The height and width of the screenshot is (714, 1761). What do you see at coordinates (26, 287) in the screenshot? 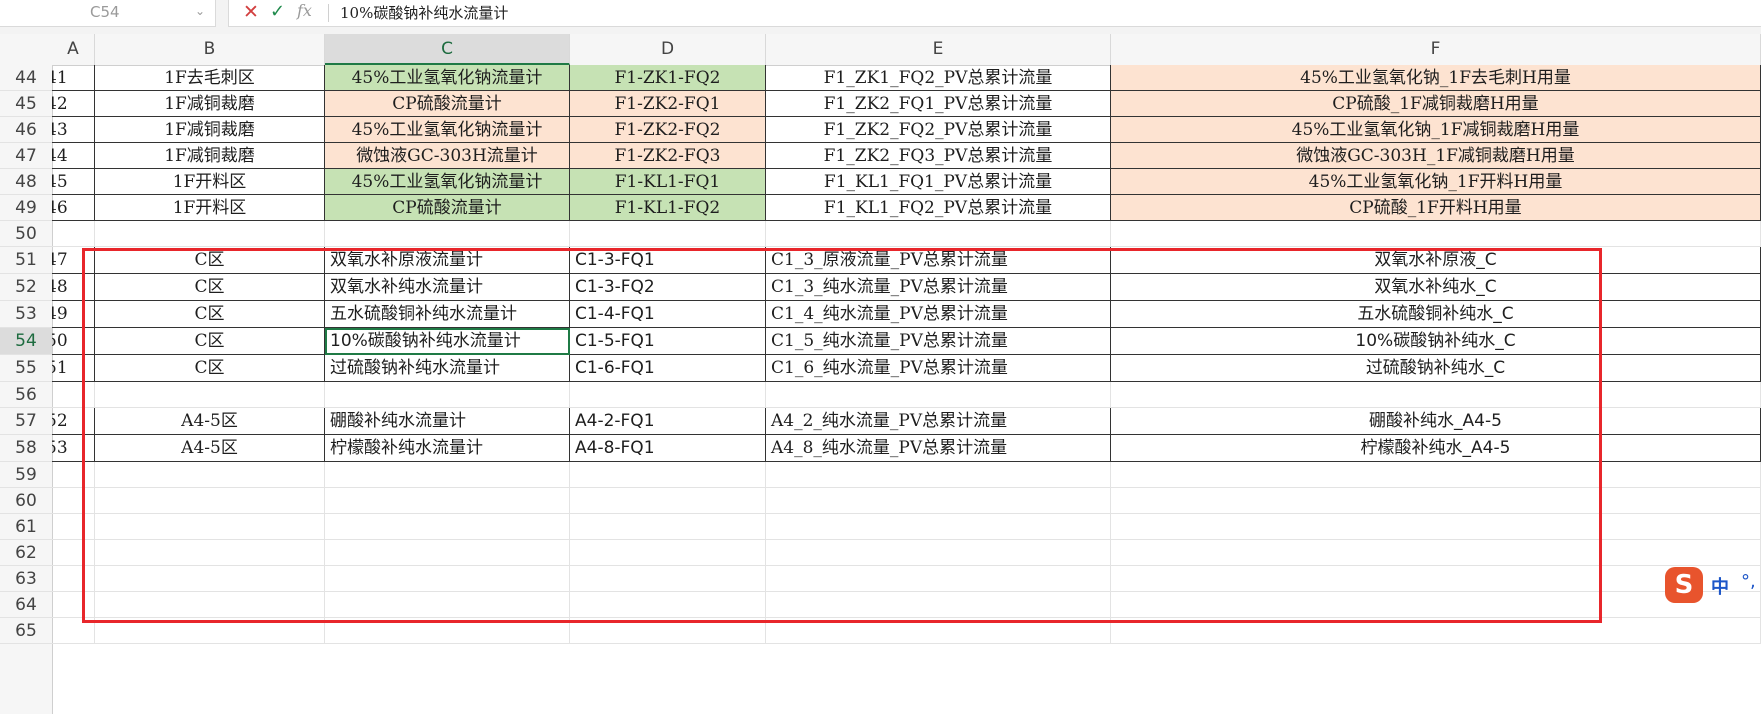
I see `row-header-52: 52` at bounding box center [26, 287].